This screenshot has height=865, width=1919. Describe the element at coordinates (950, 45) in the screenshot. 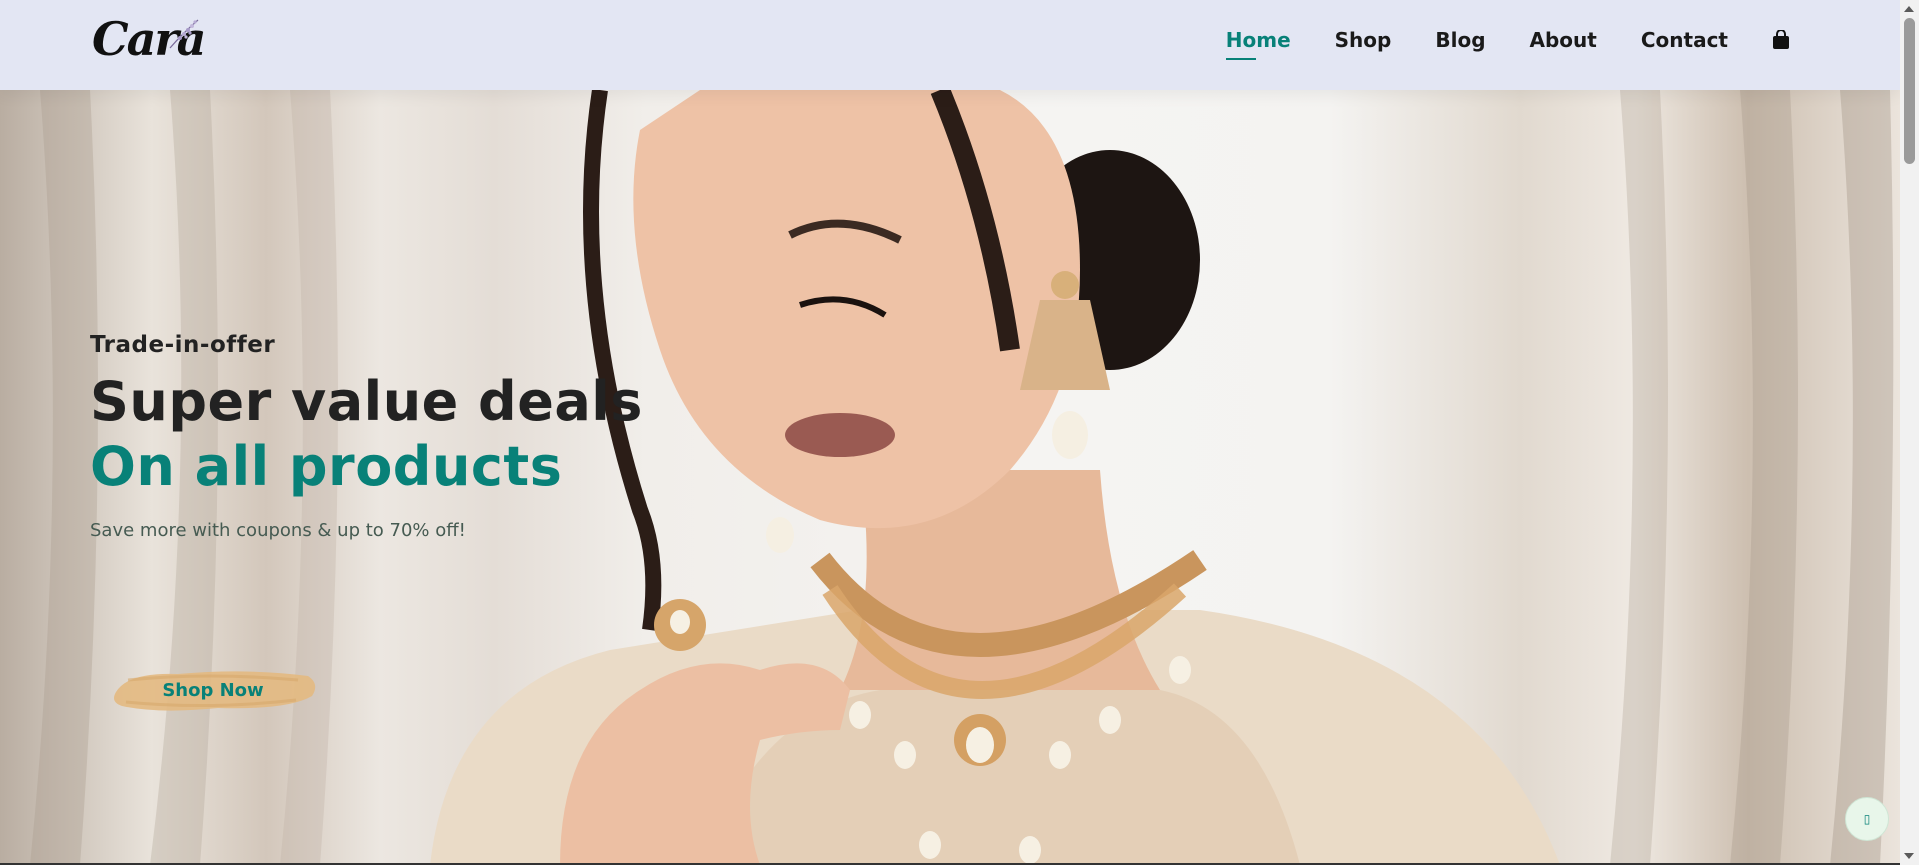

I see `site-header: Cara Home Shop Blog About Contact` at that location.